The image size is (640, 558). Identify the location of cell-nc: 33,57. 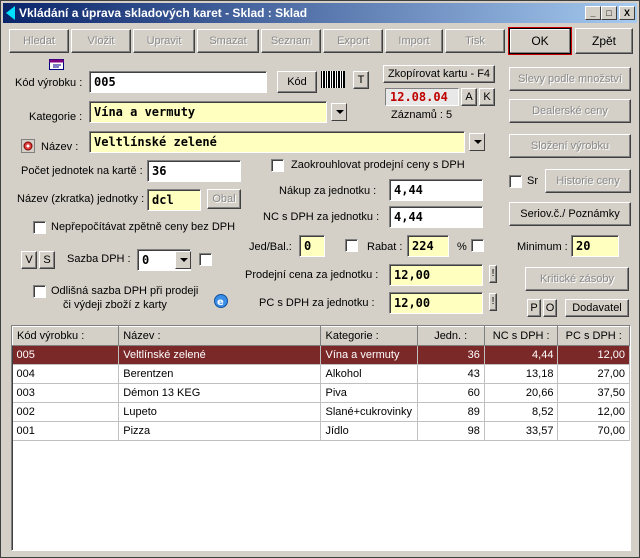
(521, 431).